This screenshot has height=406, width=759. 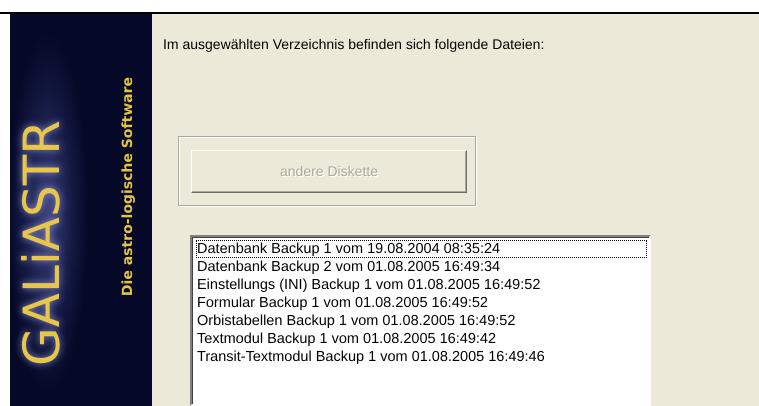 What do you see at coordinates (421, 339) in the screenshot?
I see `file-list-item: Textmodul Backup 1 vom 01.08.2005 16:49:42` at bounding box center [421, 339].